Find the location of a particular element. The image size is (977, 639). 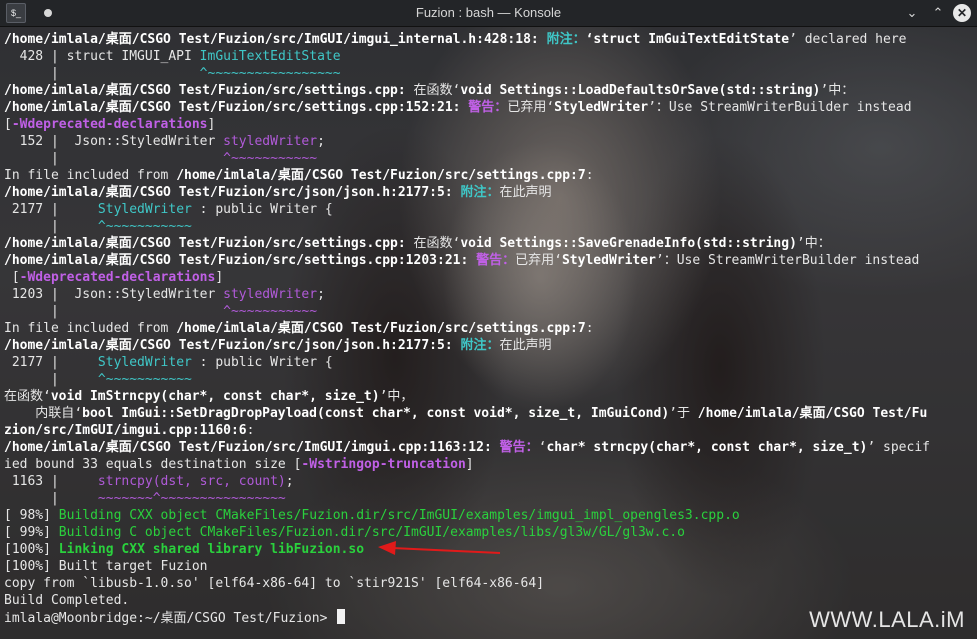

watermark: WWW.LALA.iM is located at coordinates (887, 619).